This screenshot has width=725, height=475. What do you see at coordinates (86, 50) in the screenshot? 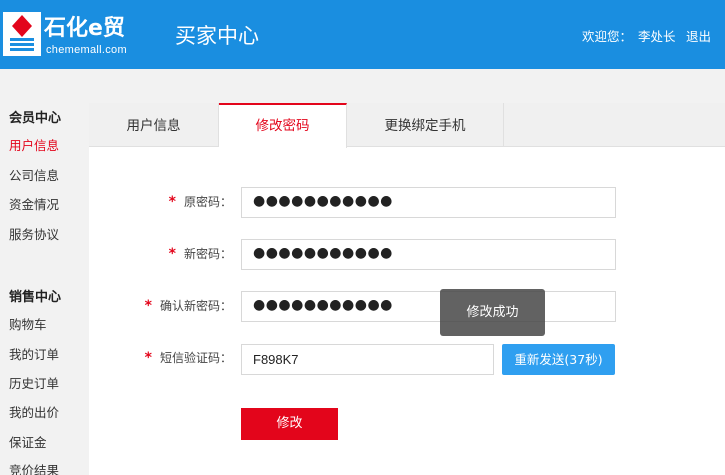
I see `logo-domain-text: chememall.com` at bounding box center [86, 50].